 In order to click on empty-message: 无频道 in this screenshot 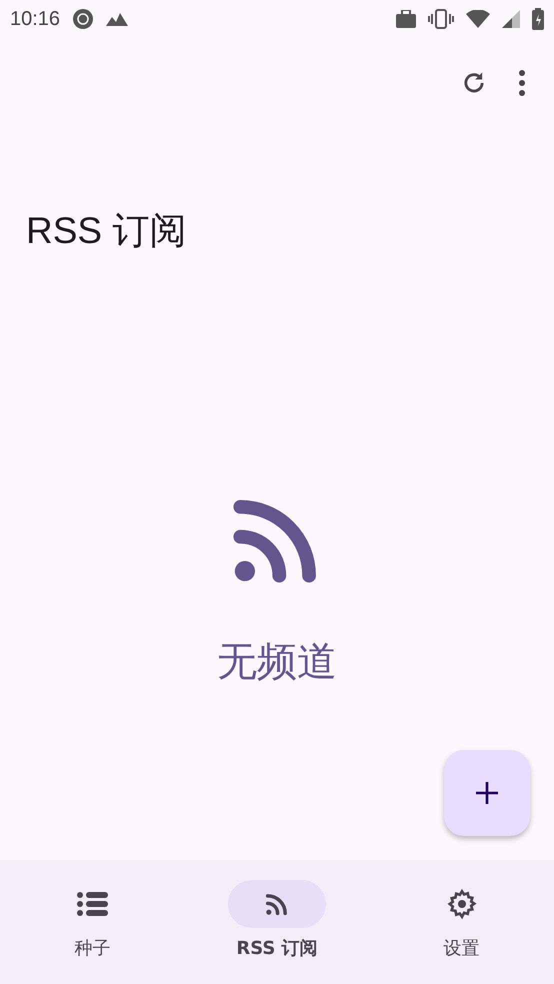, I will do `click(277, 662)`.